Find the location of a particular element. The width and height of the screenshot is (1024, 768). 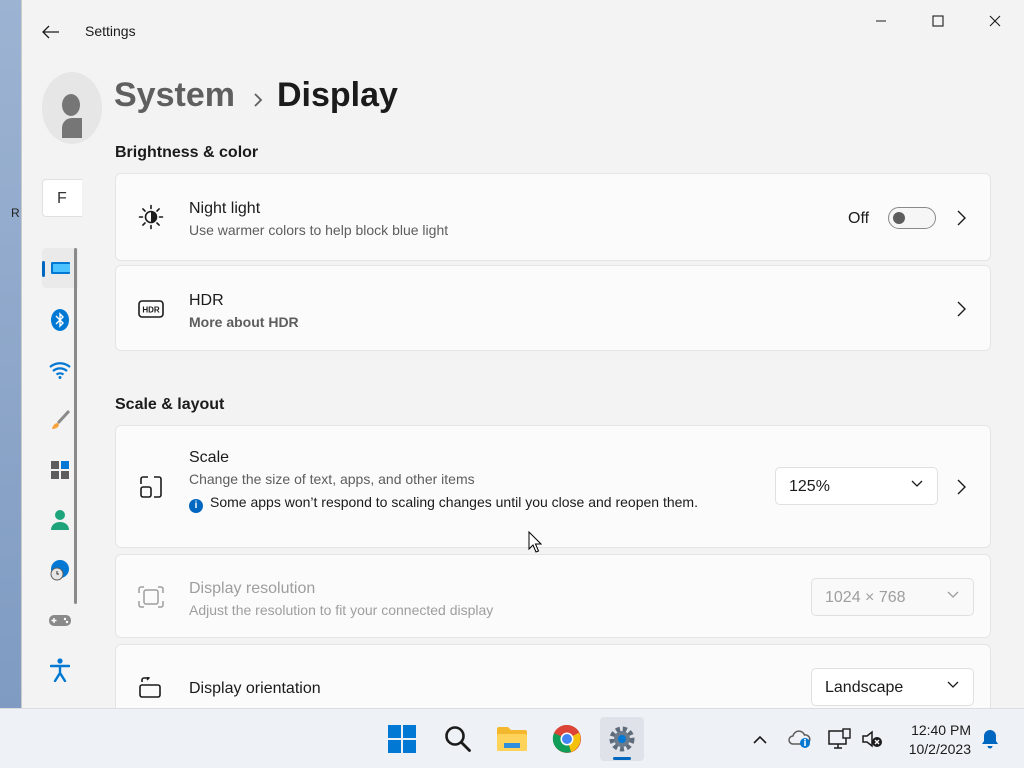

chrome-icon is located at coordinates (566, 739).